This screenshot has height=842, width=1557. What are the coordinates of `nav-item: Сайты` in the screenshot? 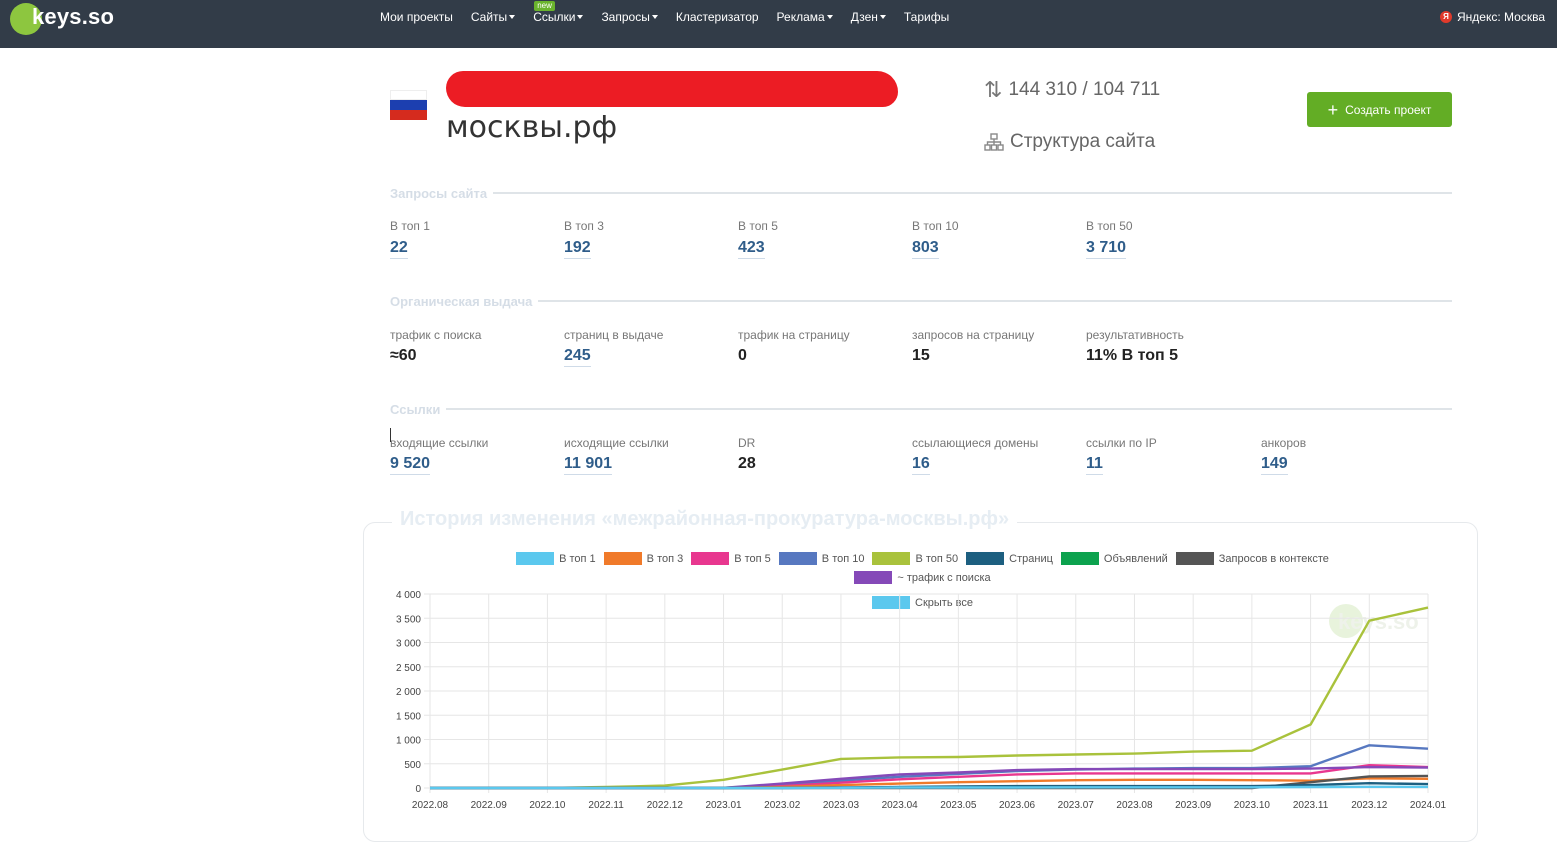 It's located at (493, 17).